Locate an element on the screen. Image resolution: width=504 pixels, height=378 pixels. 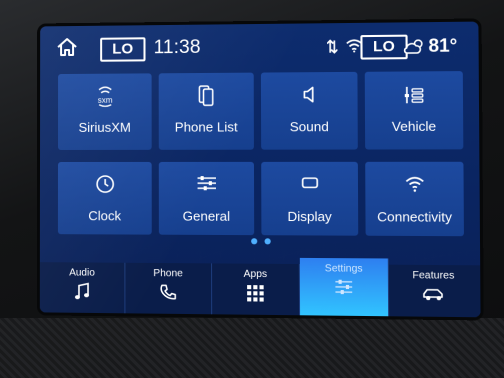
tile-label-phone-list: Phone List is located at coordinates (206, 127).